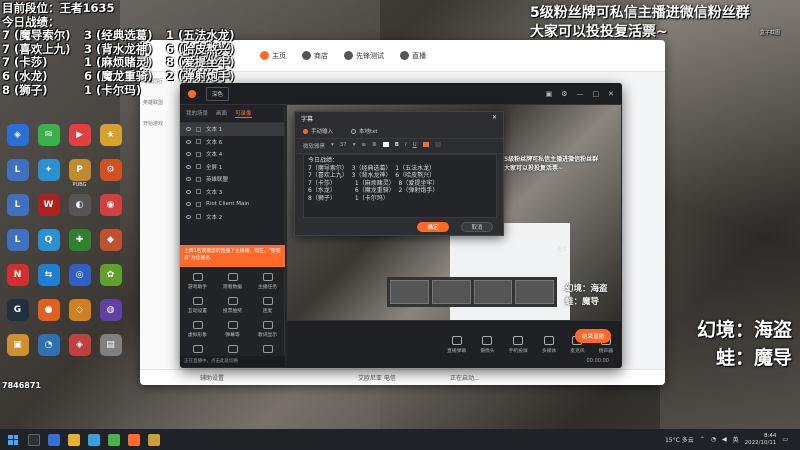  Describe the element at coordinates (54, 439) in the screenshot. I see `task-view-icon` at that location.